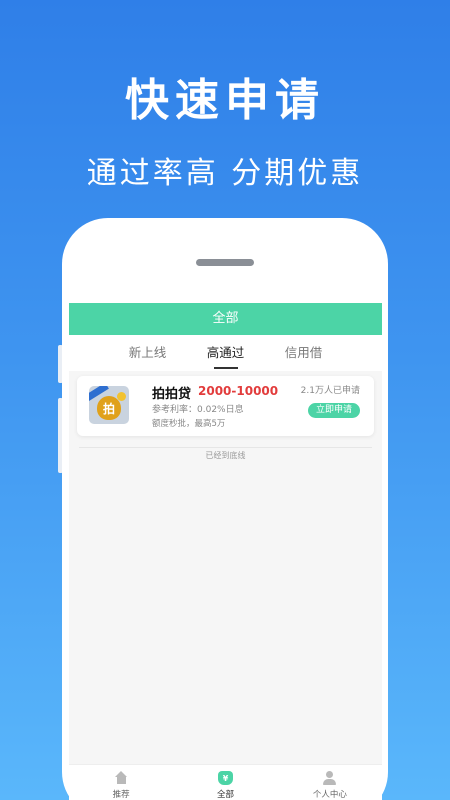  I want to click on tab-high-pass: 高通过, so click(226, 353).